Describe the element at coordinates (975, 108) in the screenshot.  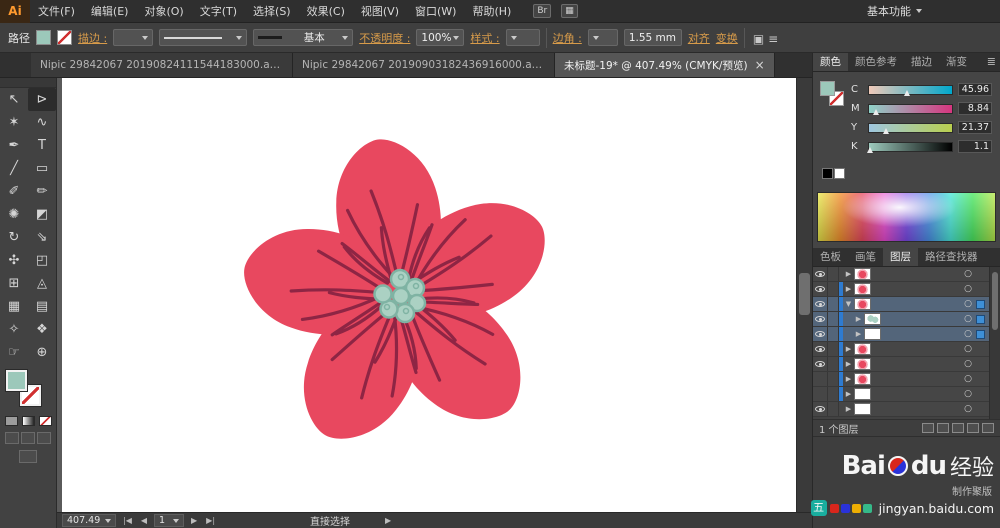
I see `channel-value-input: 8.84` at that location.